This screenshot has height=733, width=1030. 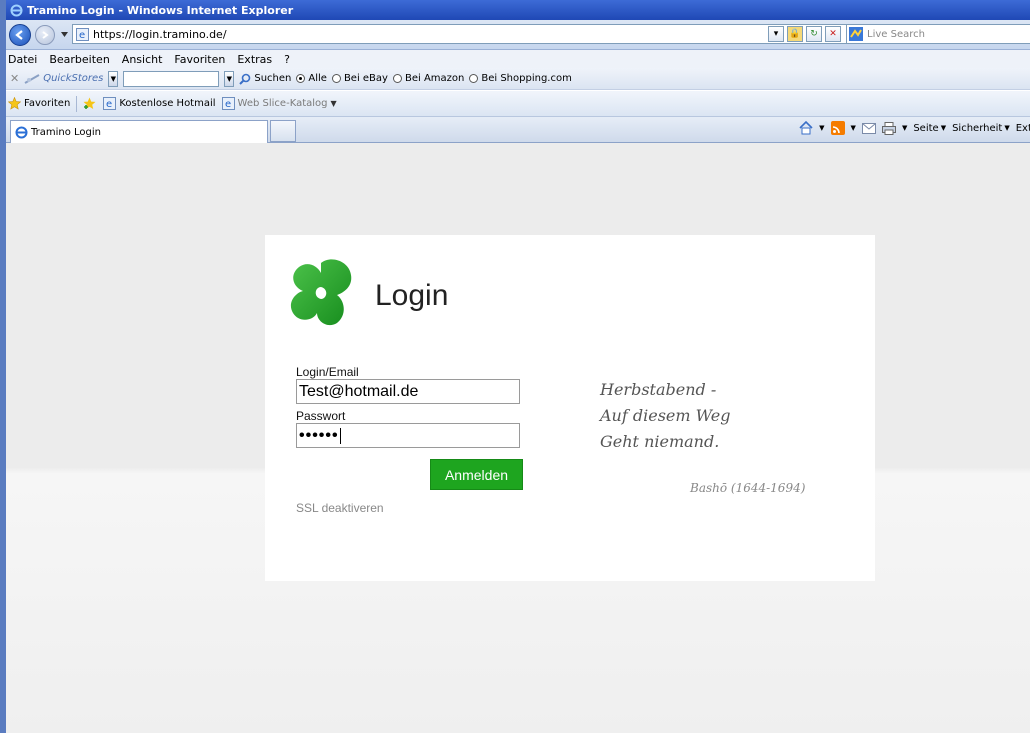 What do you see at coordinates (167, 103) in the screenshot?
I see `fav-link-hotmail-label: Kostenlose Hotmail` at bounding box center [167, 103].